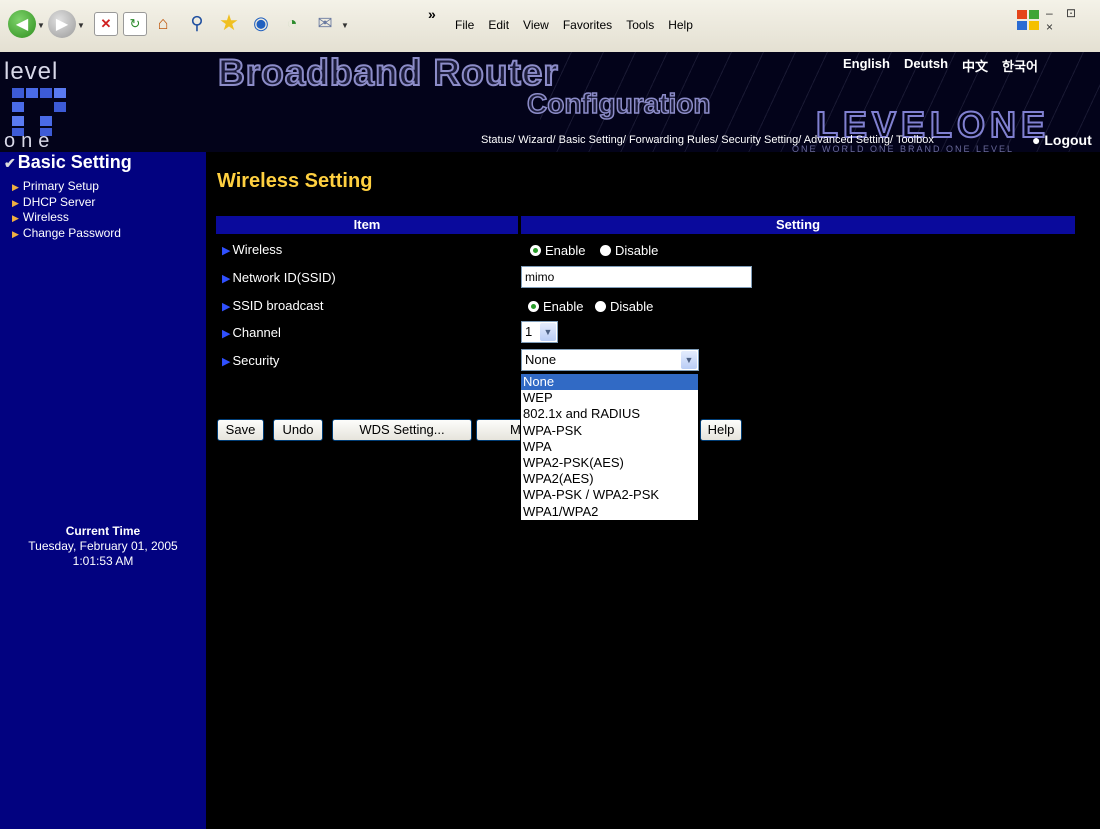 The image size is (1100, 829). I want to click on row-label-security: ▶ Security, so click(250, 361).